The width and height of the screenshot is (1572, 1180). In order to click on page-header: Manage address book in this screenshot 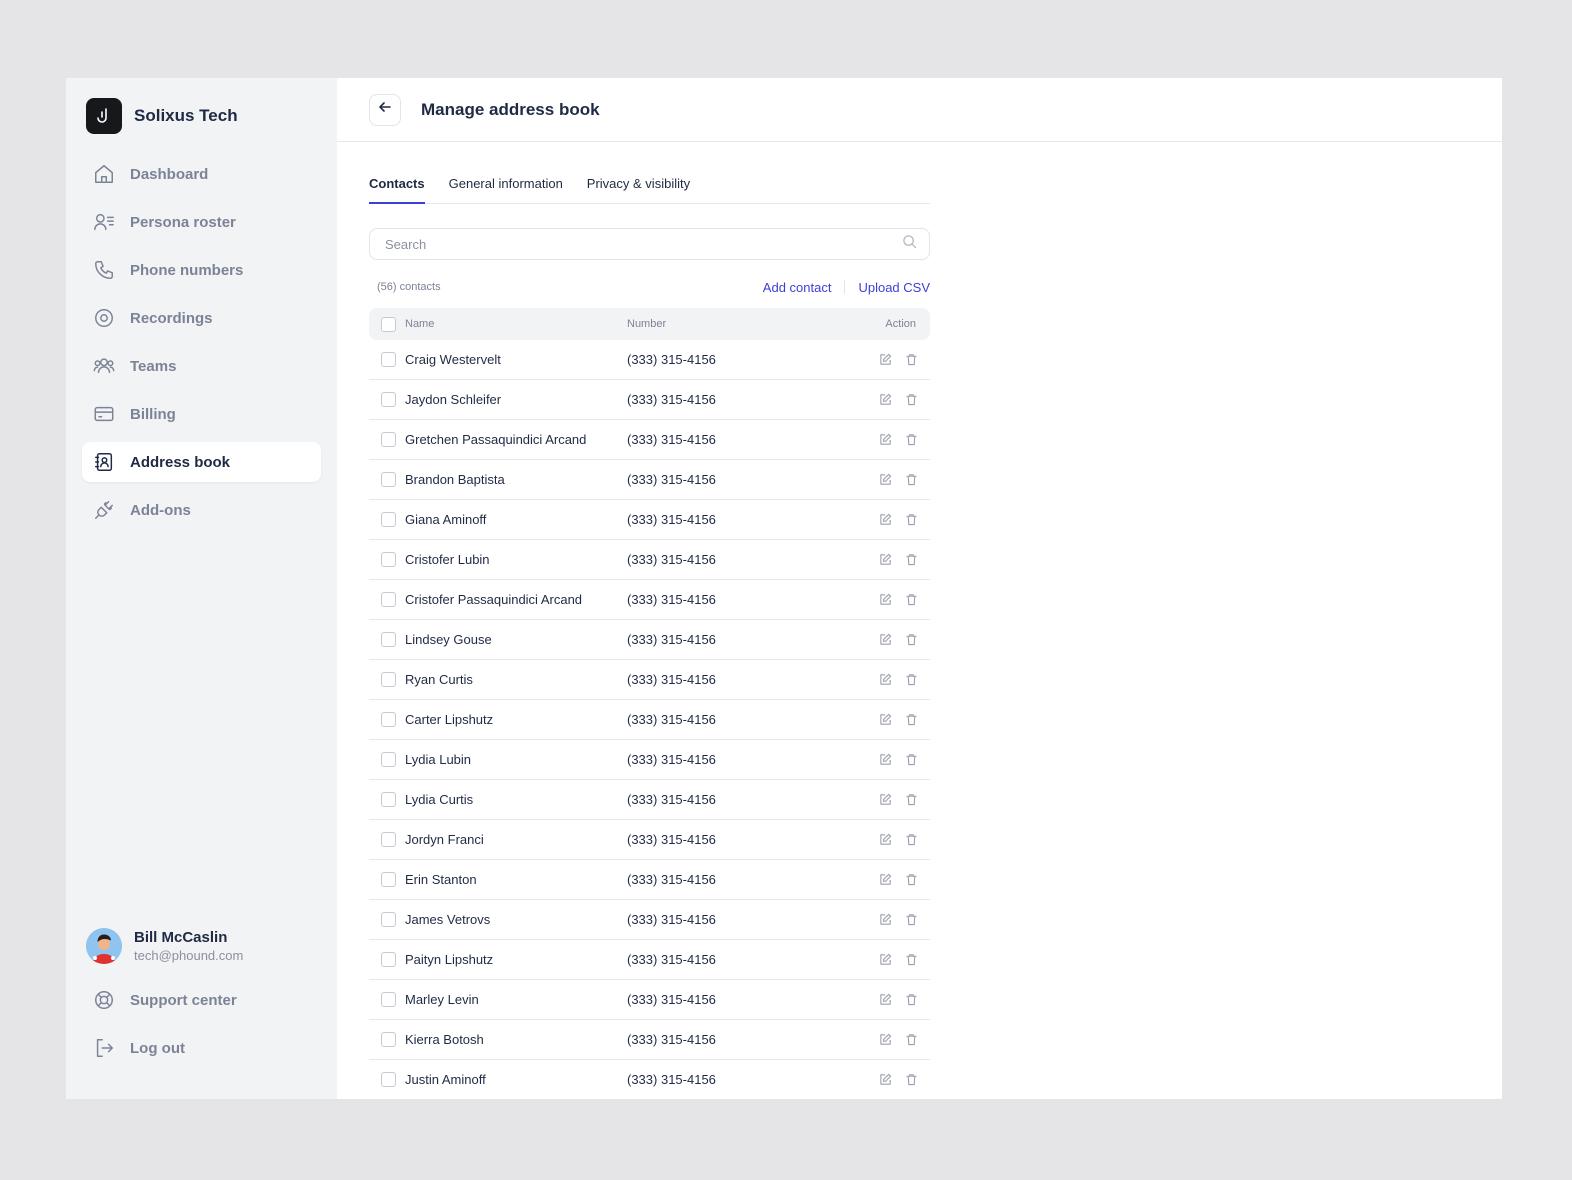, I will do `click(919, 110)`.